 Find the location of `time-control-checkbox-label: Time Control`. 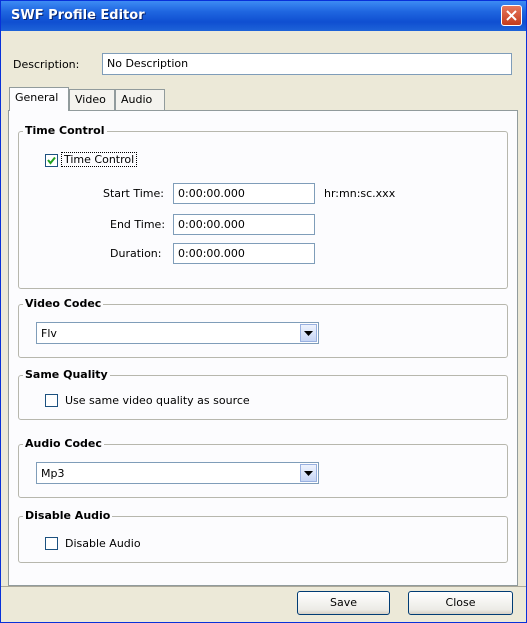

time-control-checkbox-label: Time Control is located at coordinates (99, 159).